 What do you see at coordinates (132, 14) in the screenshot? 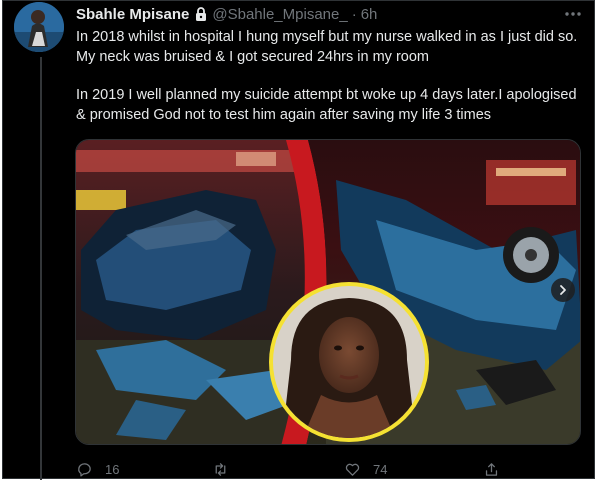
I see `display-name: Sbahle Mpisane` at bounding box center [132, 14].